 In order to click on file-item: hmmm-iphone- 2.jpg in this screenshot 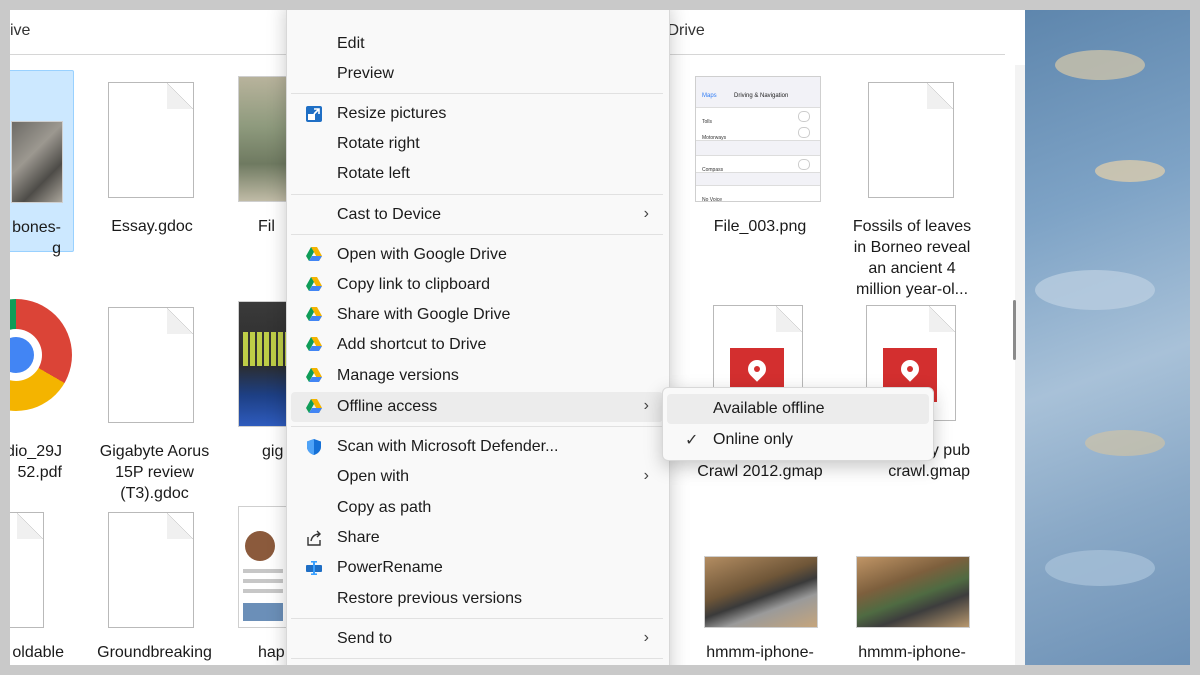, I will do `click(912, 582)`.